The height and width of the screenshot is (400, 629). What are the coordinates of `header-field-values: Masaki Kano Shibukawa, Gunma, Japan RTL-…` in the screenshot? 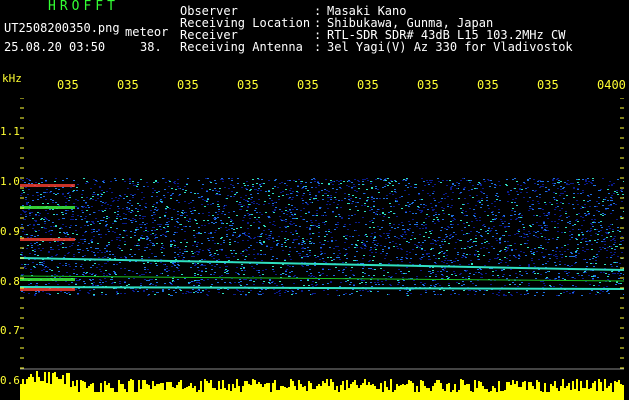 It's located at (450, 29).